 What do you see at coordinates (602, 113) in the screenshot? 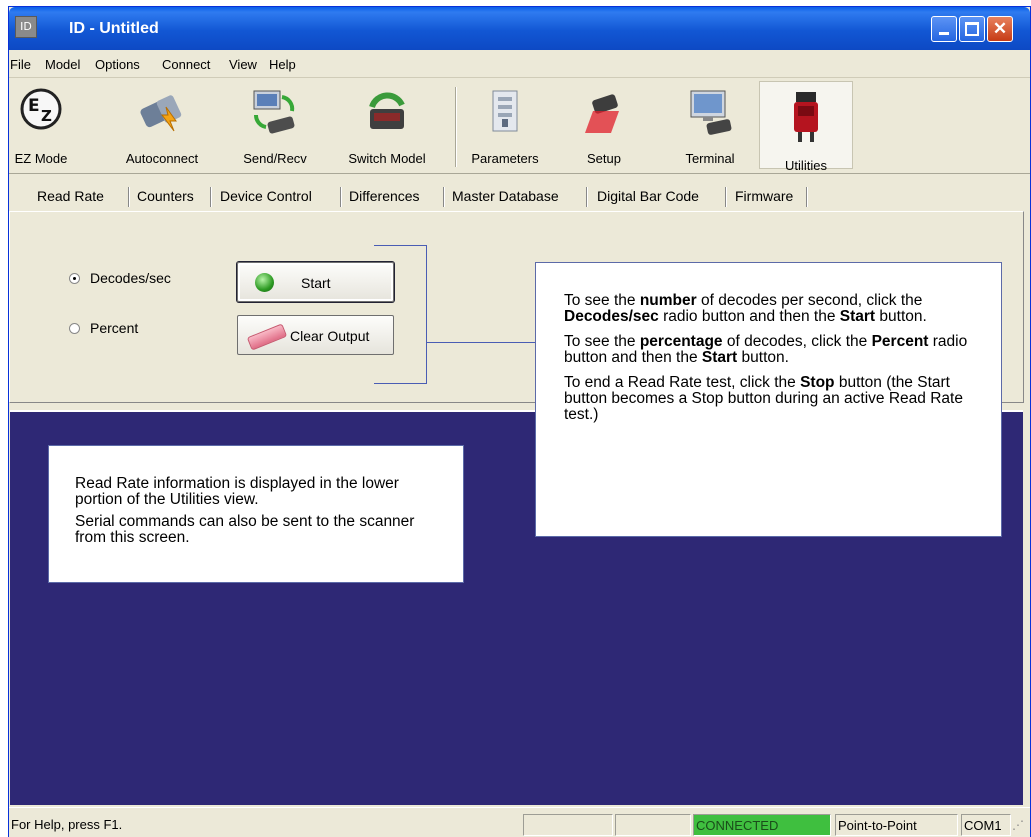
I see `setup-icon` at bounding box center [602, 113].